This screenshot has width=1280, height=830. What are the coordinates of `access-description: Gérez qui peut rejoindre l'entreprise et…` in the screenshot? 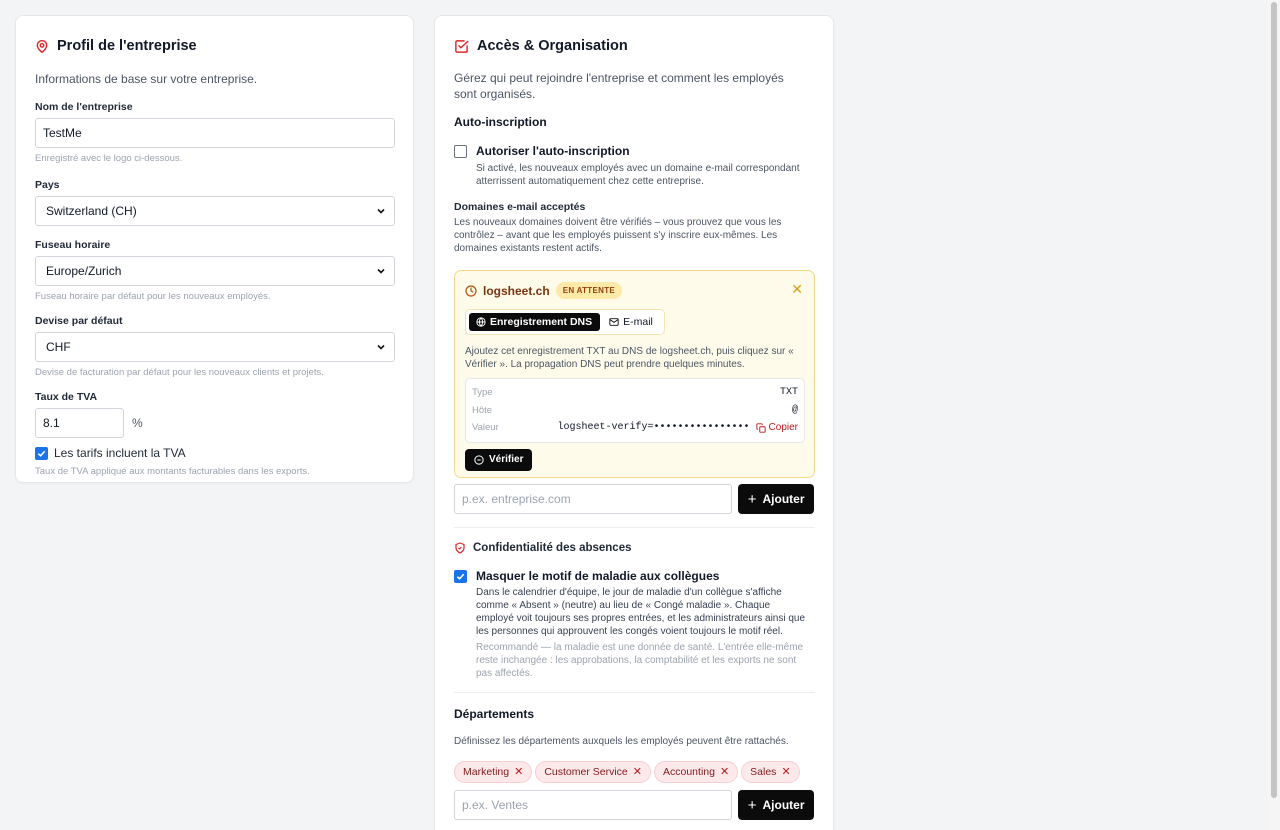 It's located at (619, 86).